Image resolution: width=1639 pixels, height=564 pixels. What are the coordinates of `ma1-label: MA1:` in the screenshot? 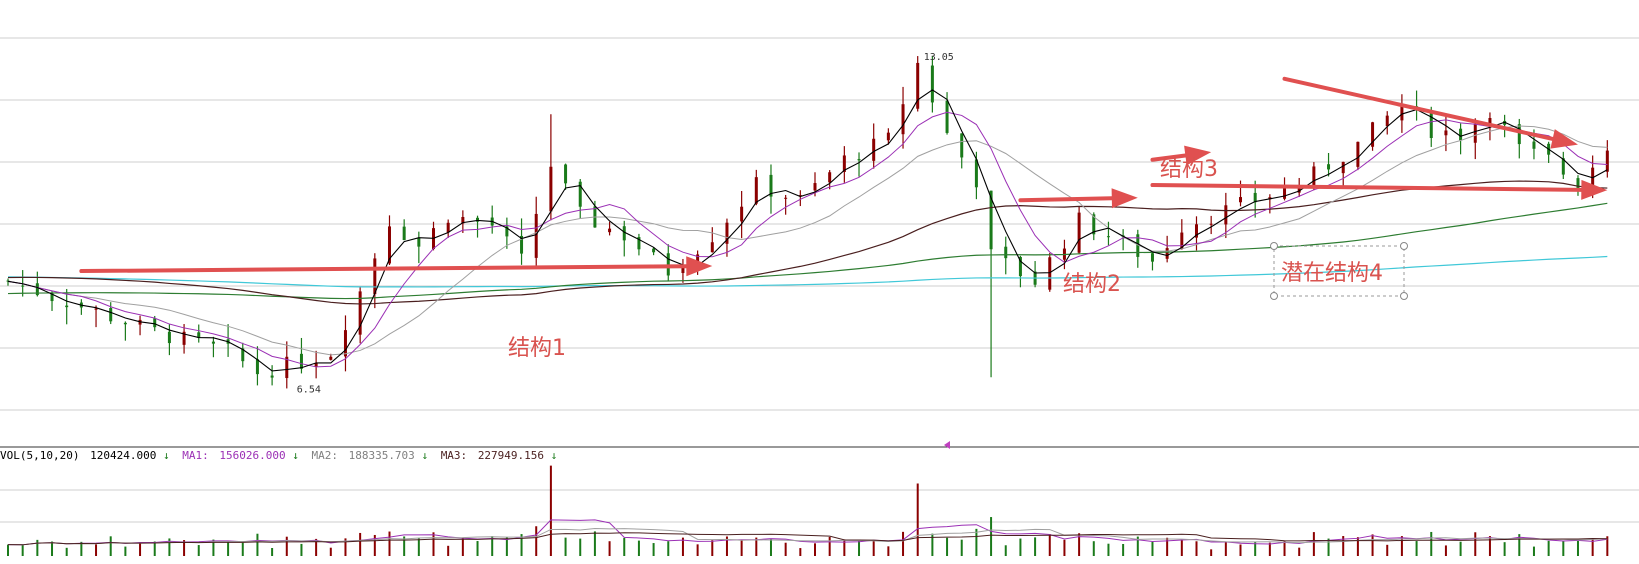 It's located at (195, 455).